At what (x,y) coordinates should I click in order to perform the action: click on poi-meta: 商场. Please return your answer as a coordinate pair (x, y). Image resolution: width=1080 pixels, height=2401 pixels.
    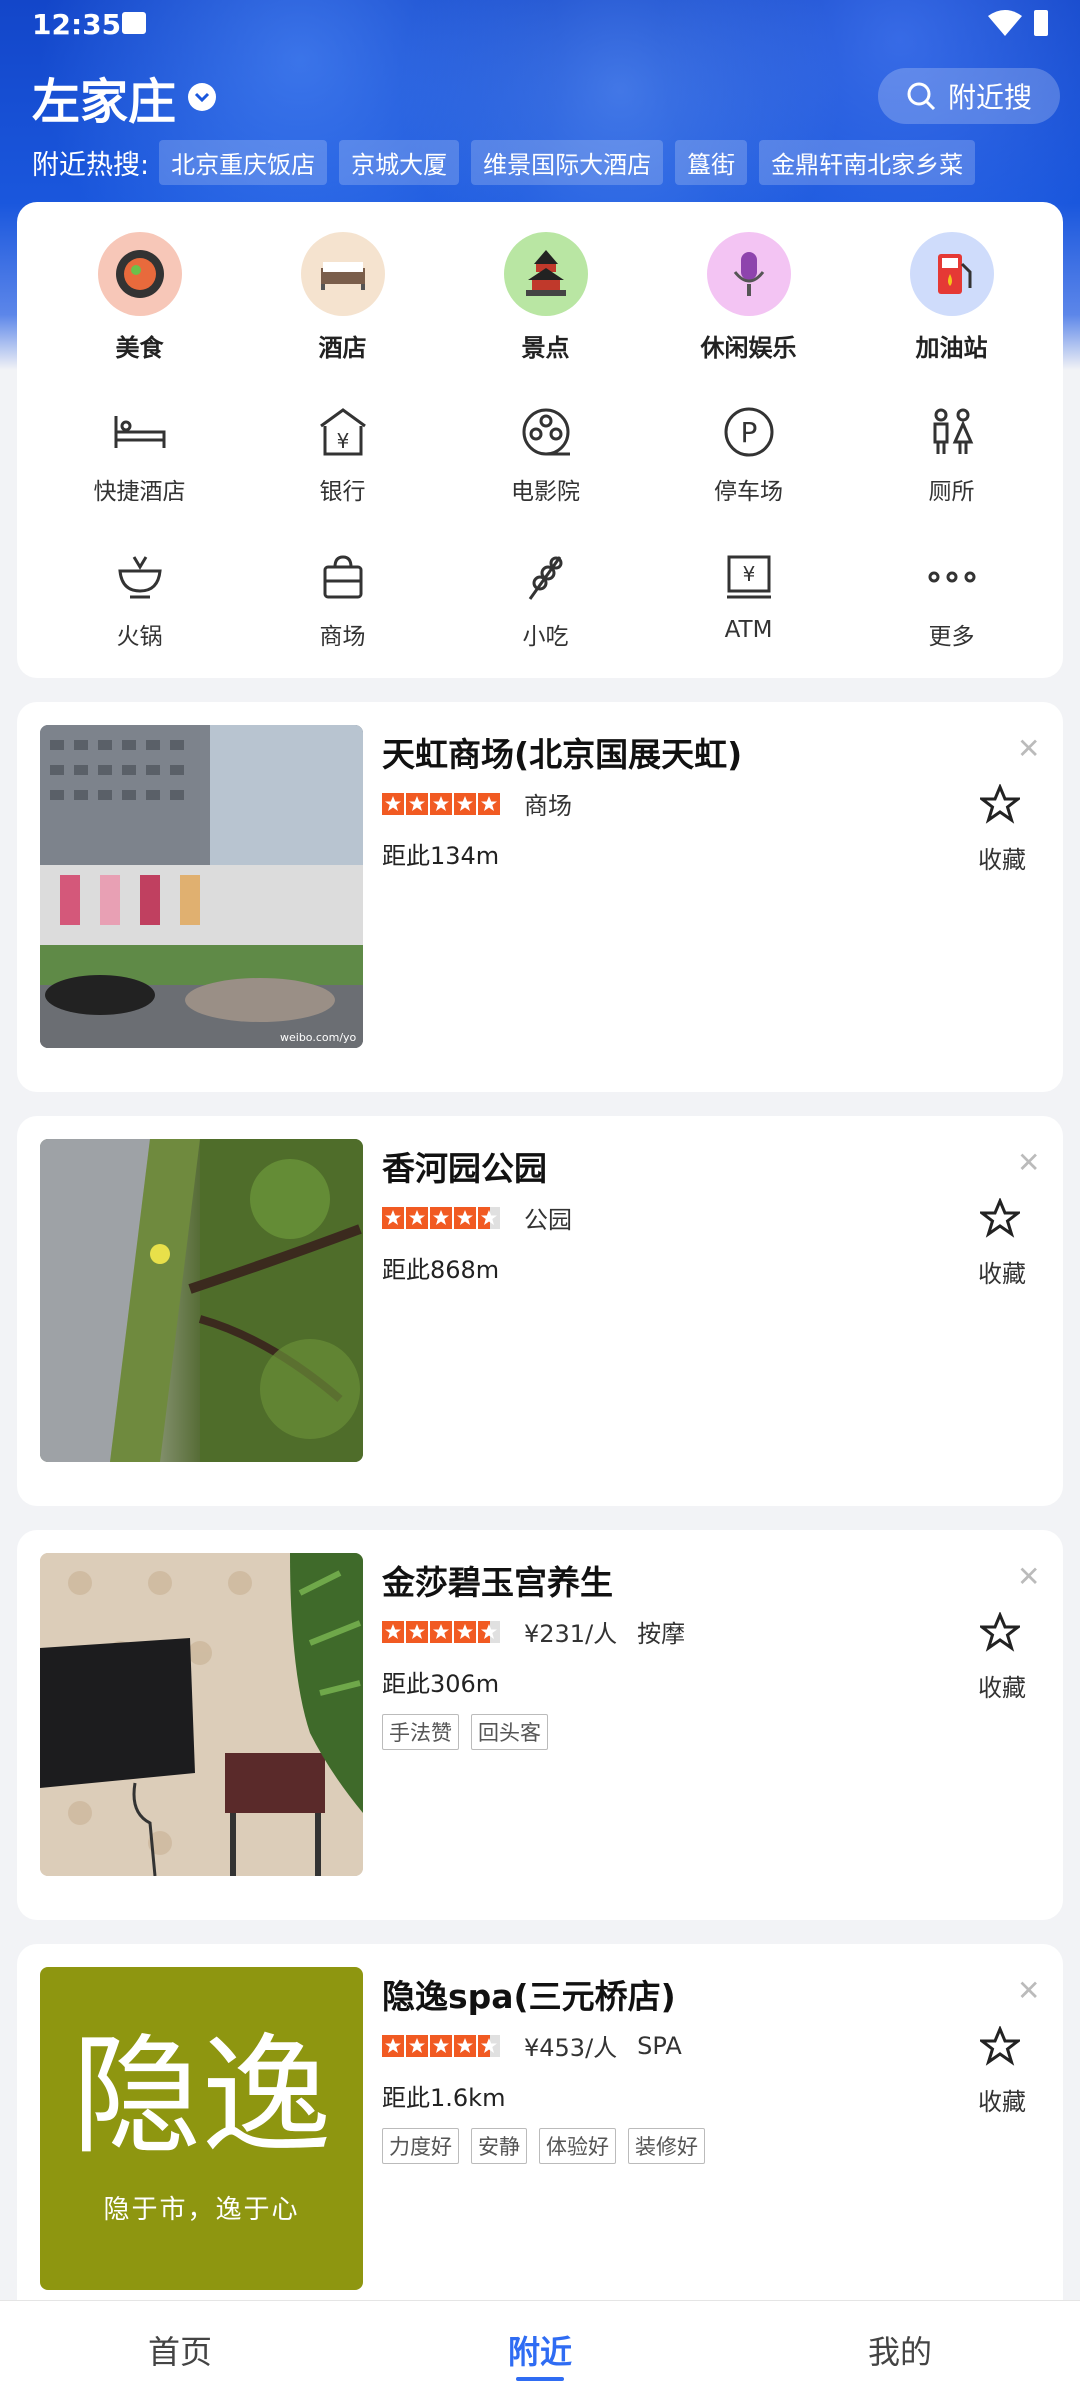
    Looking at the image, I should click on (477, 803).